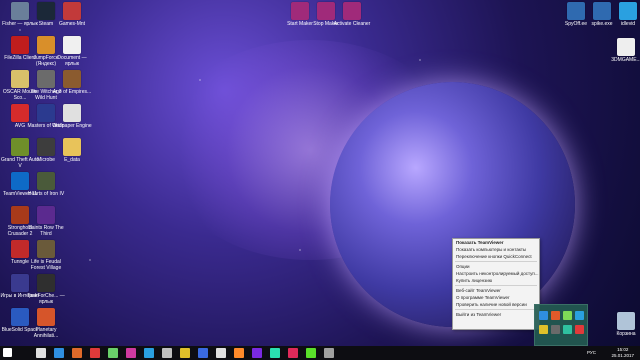 This screenshot has width=640, height=360. What do you see at coordinates (72, 11) in the screenshot?
I see `icon-games-icon` at bounding box center [72, 11].